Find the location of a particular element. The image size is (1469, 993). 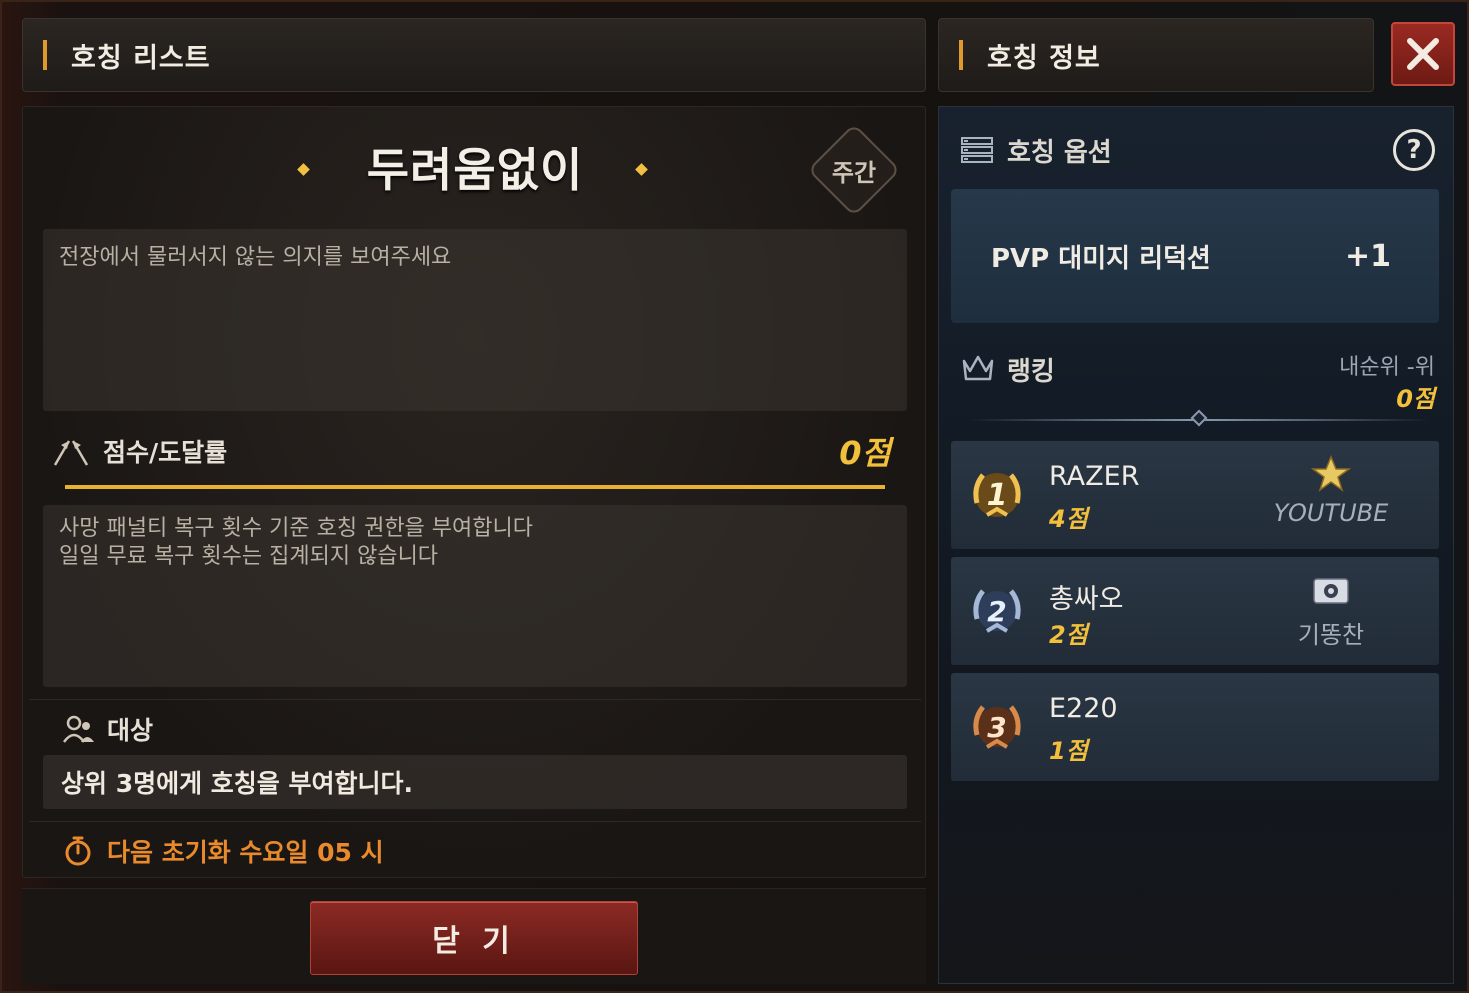

score-progress-bar is located at coordinates (475, 487).